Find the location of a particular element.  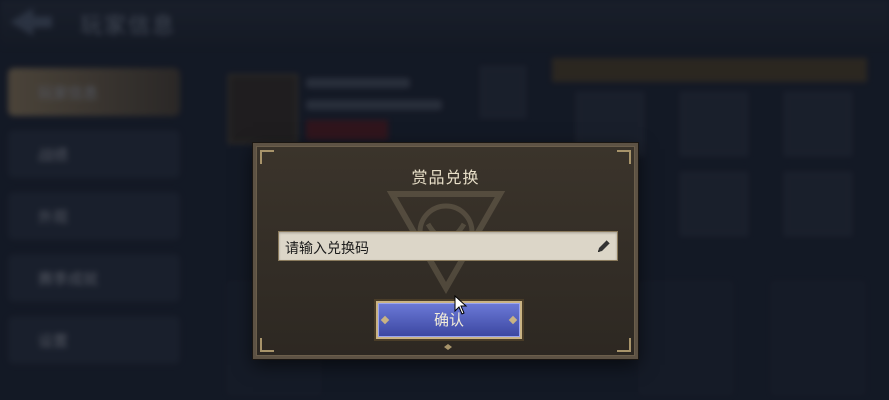

bottom-ornament is located at coordinates (448, 347).